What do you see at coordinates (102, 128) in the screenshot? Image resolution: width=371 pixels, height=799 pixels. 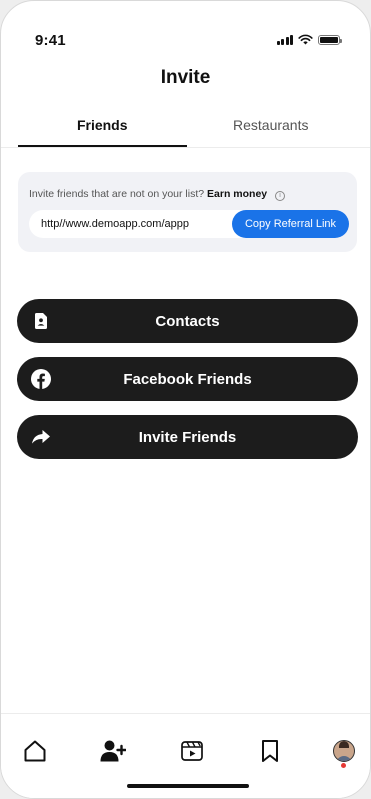 I see `tab-friends: Friends` at bounding box center [102, 128].